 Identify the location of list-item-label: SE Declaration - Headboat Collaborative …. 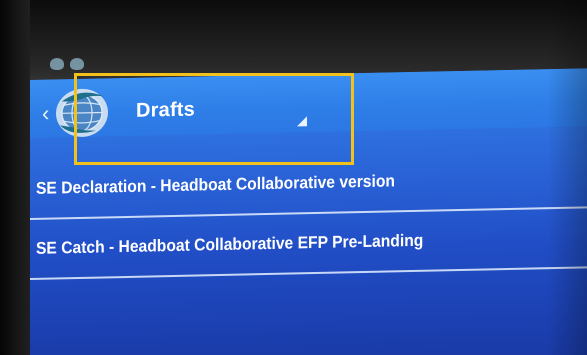
(215, 184).